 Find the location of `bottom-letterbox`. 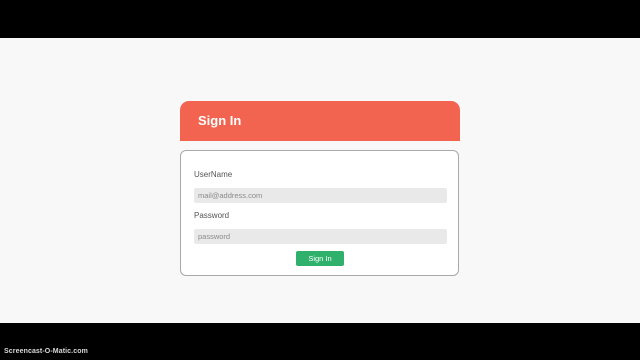

bottom-letterbox is located at coordinates (320, 341).